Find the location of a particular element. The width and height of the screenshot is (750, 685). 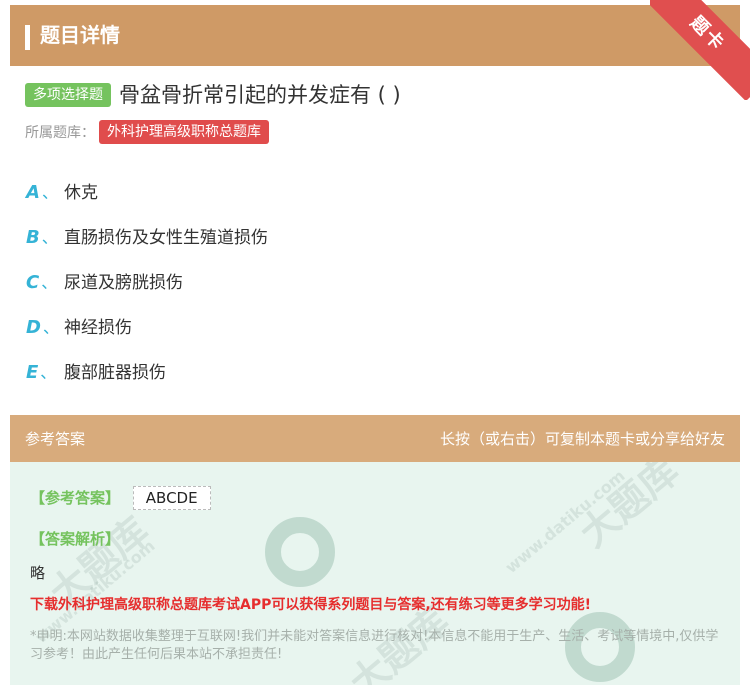

bank-label: 所属题库： is located at coordinates (60, 133).